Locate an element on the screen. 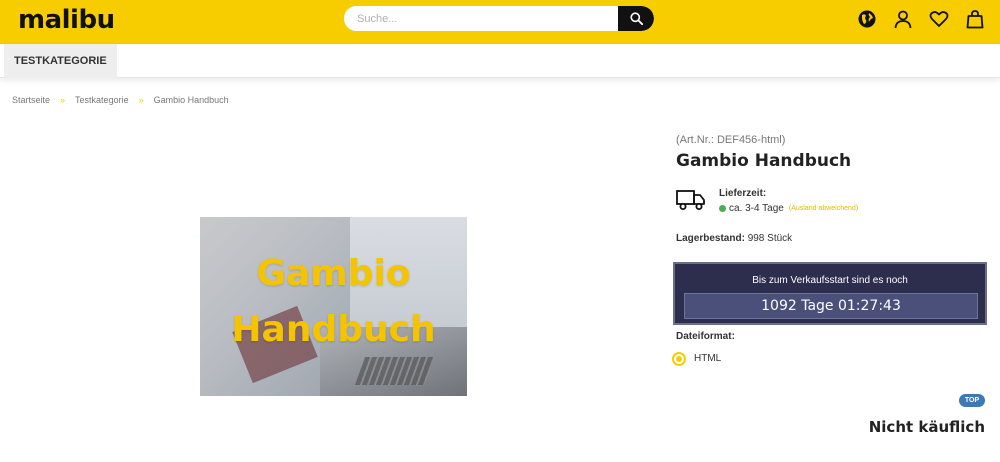 Image resolution: width=1000 pixels, height=462 pixels. breadcrumb-home: Startseite is located at coordinates (31, 100).